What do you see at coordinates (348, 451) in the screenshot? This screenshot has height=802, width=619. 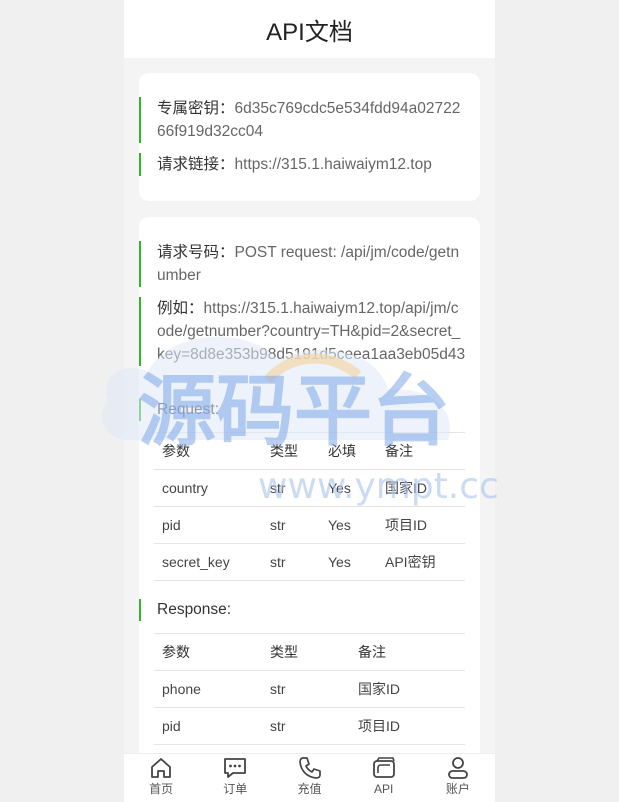 I see `table-header-cell: 必填` at bounding box center [348, 451].